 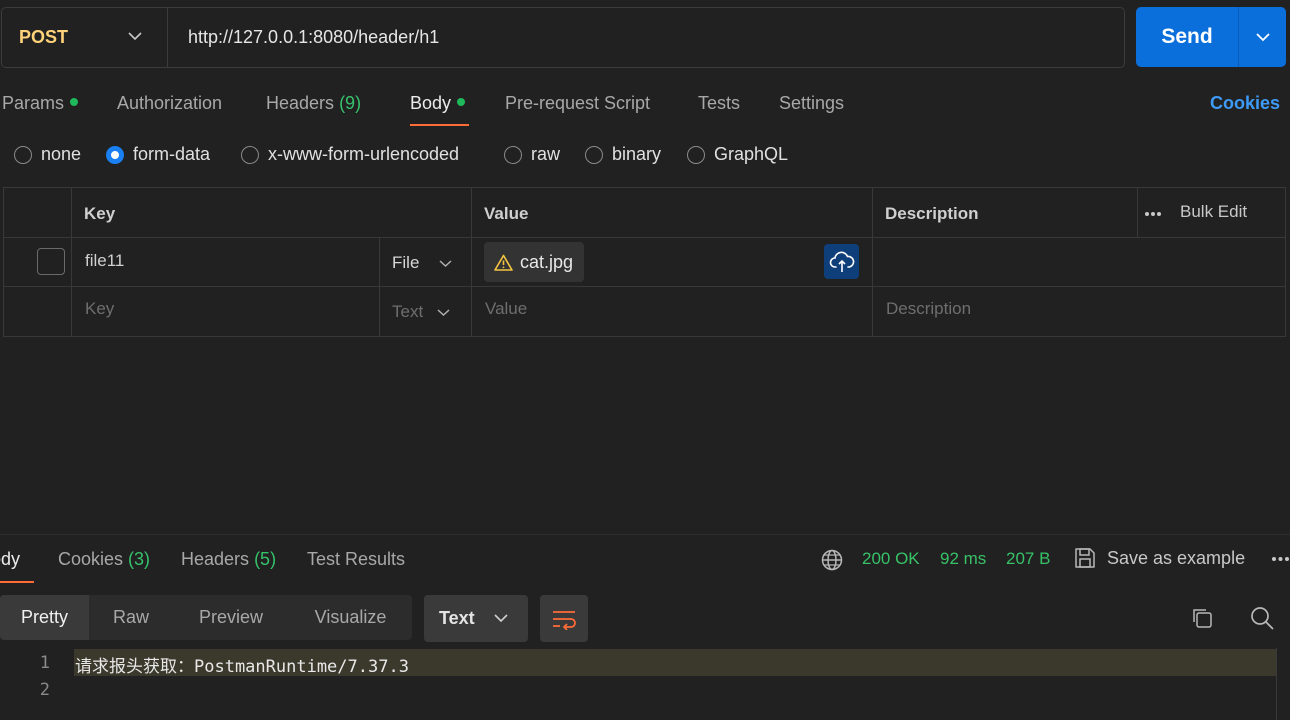 I want to click on format-select-label: Text, so click(x=457, y=618).